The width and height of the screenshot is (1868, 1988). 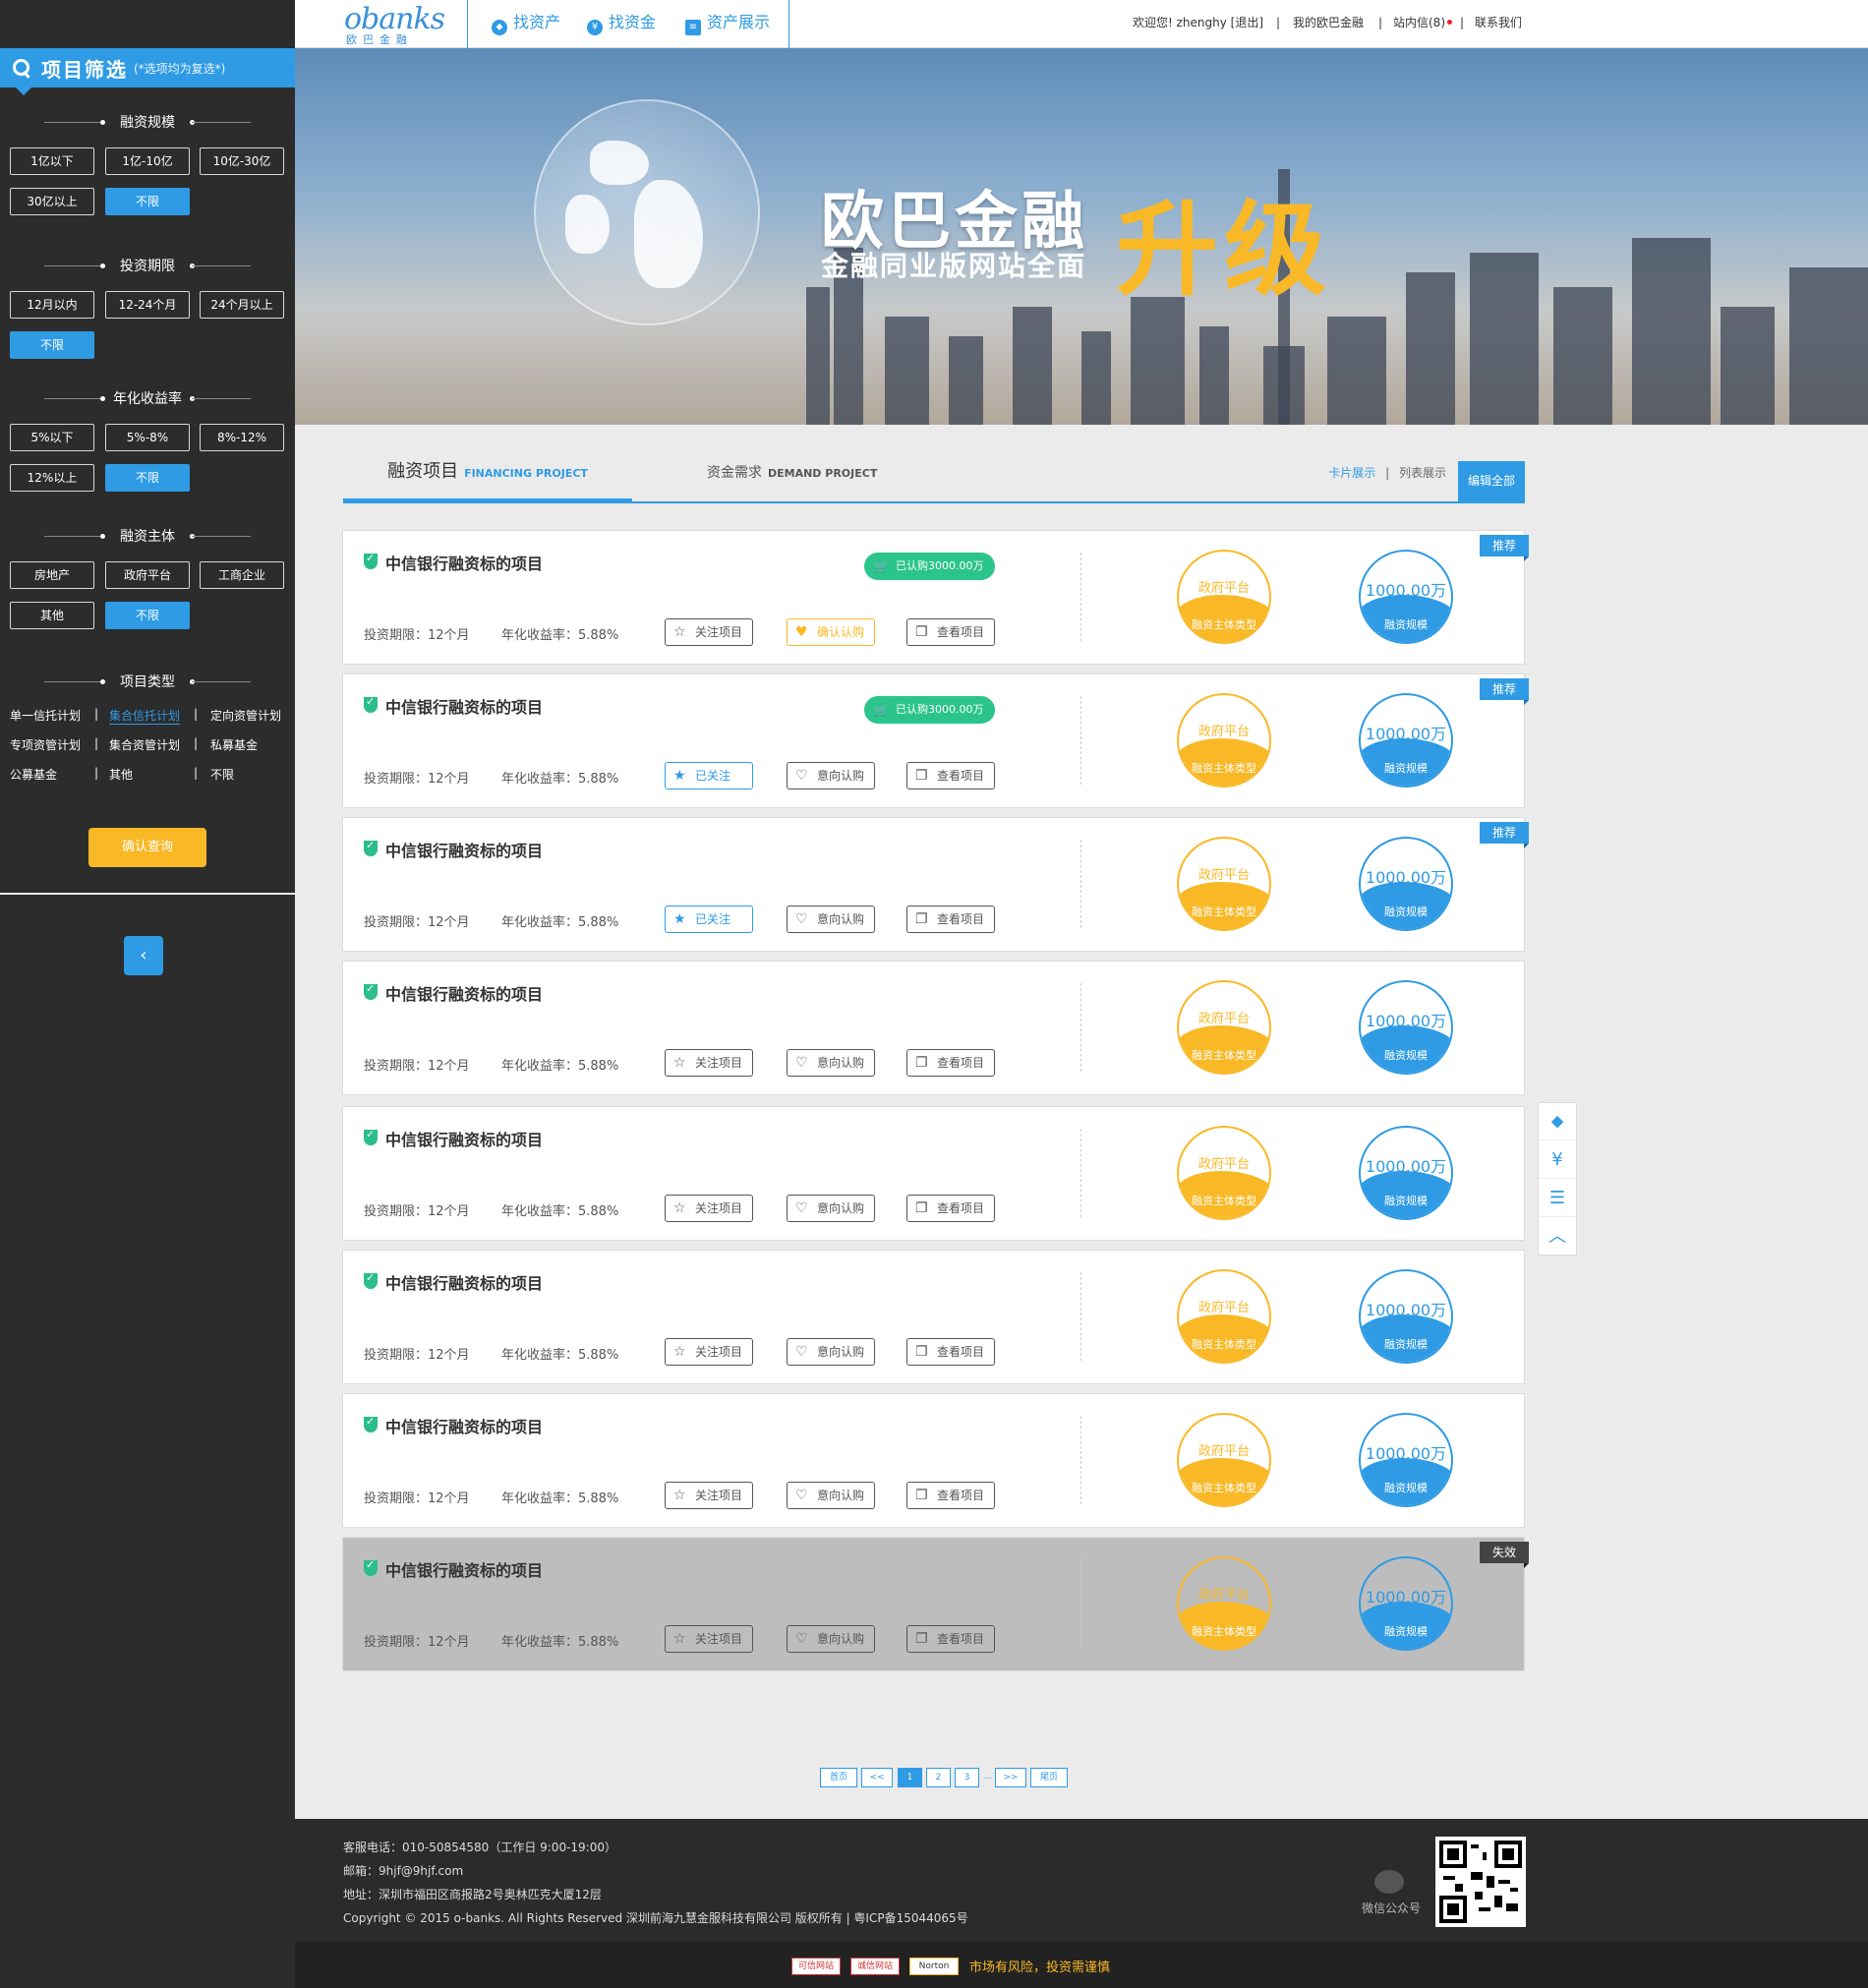 I want to click on type-link-selected: 集合信托计划, so click(x=145, y=716).